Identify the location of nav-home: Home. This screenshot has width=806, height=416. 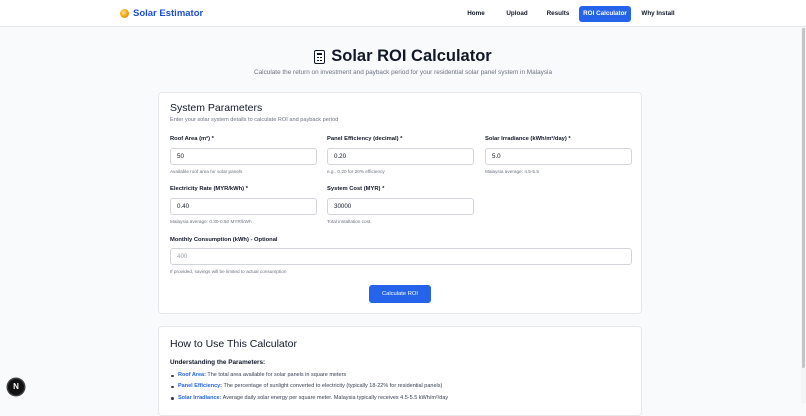
(476, 14).